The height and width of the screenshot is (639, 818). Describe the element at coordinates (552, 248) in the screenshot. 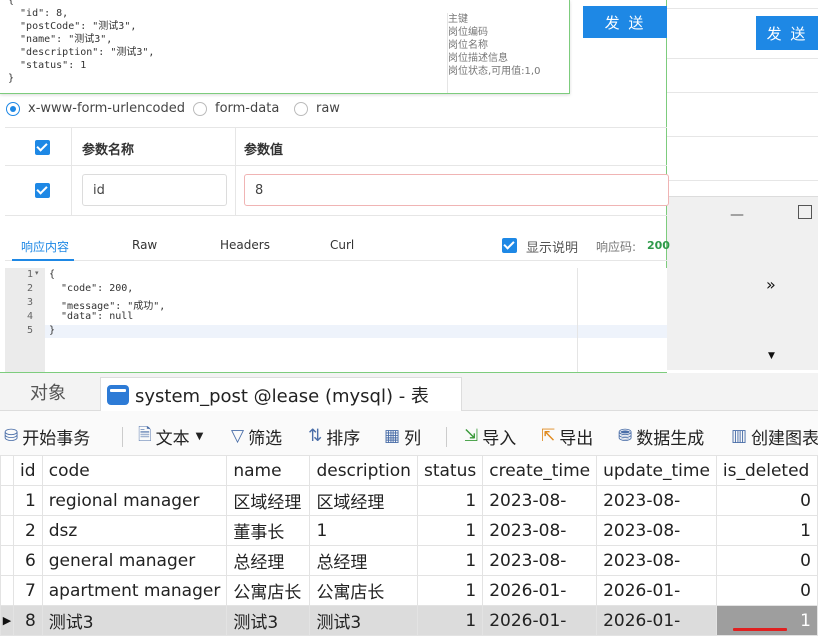

I see `show-desc-label: 显示说明` at that location.